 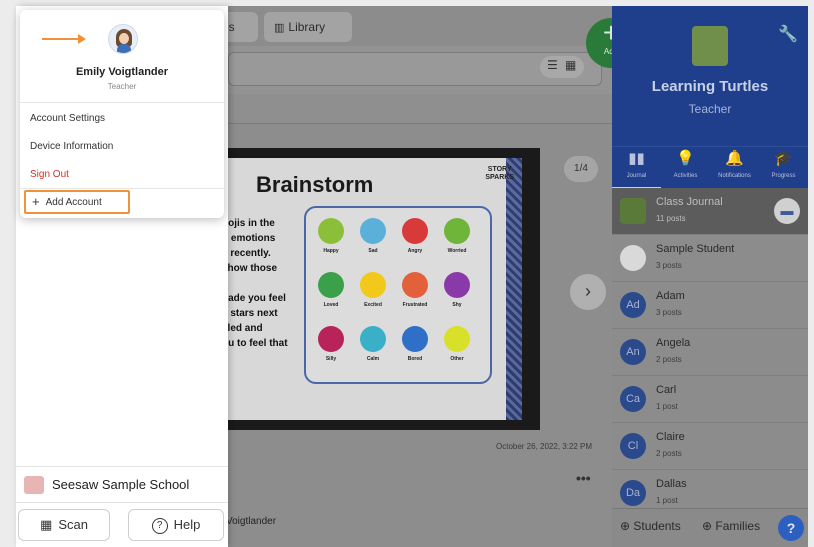 I want to click on student-row: An Angela 2 posts, so click(x=710, y=352).